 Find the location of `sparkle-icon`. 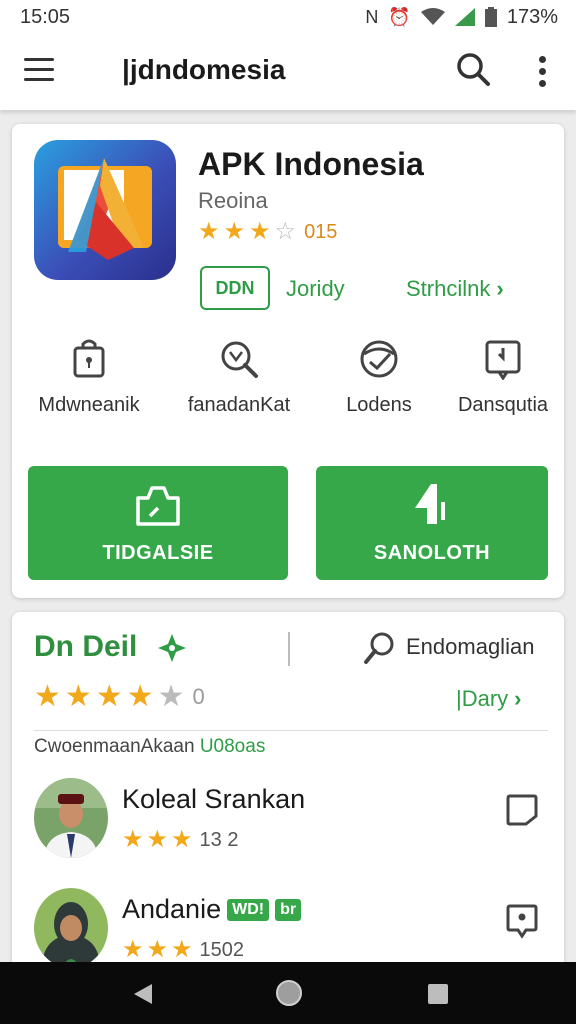

sparkle-icon is located at coordinates (172, 648).